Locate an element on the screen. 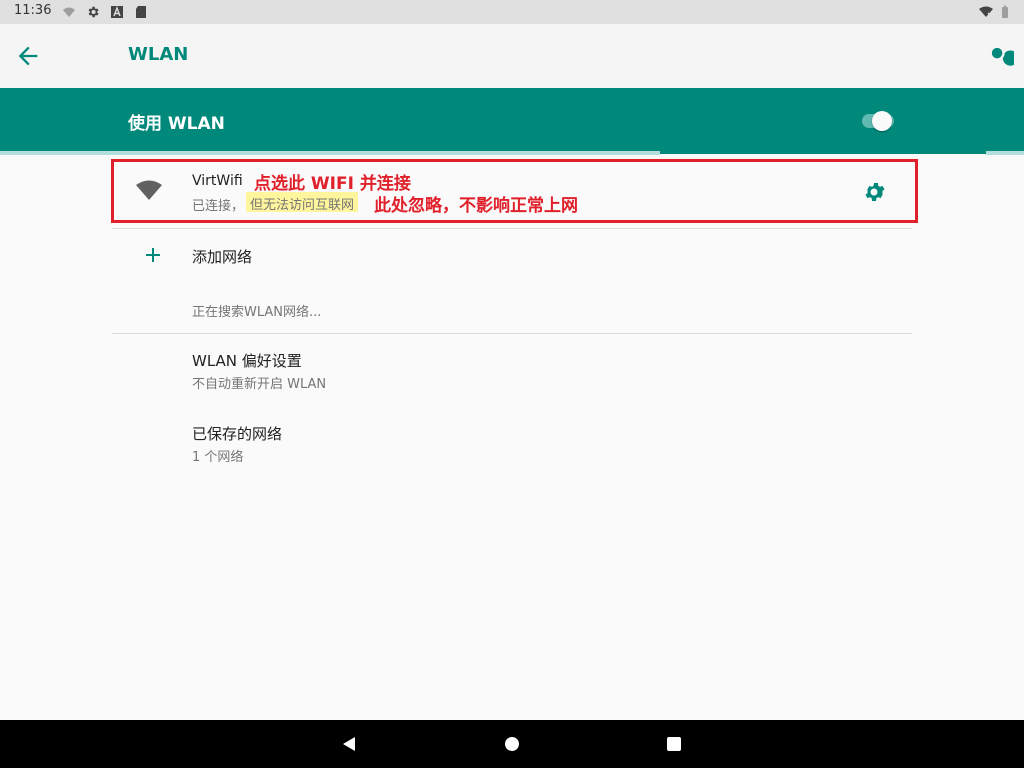 The image size is (1024, 768). back-triangle-icon is located at coordinates (349, 744).